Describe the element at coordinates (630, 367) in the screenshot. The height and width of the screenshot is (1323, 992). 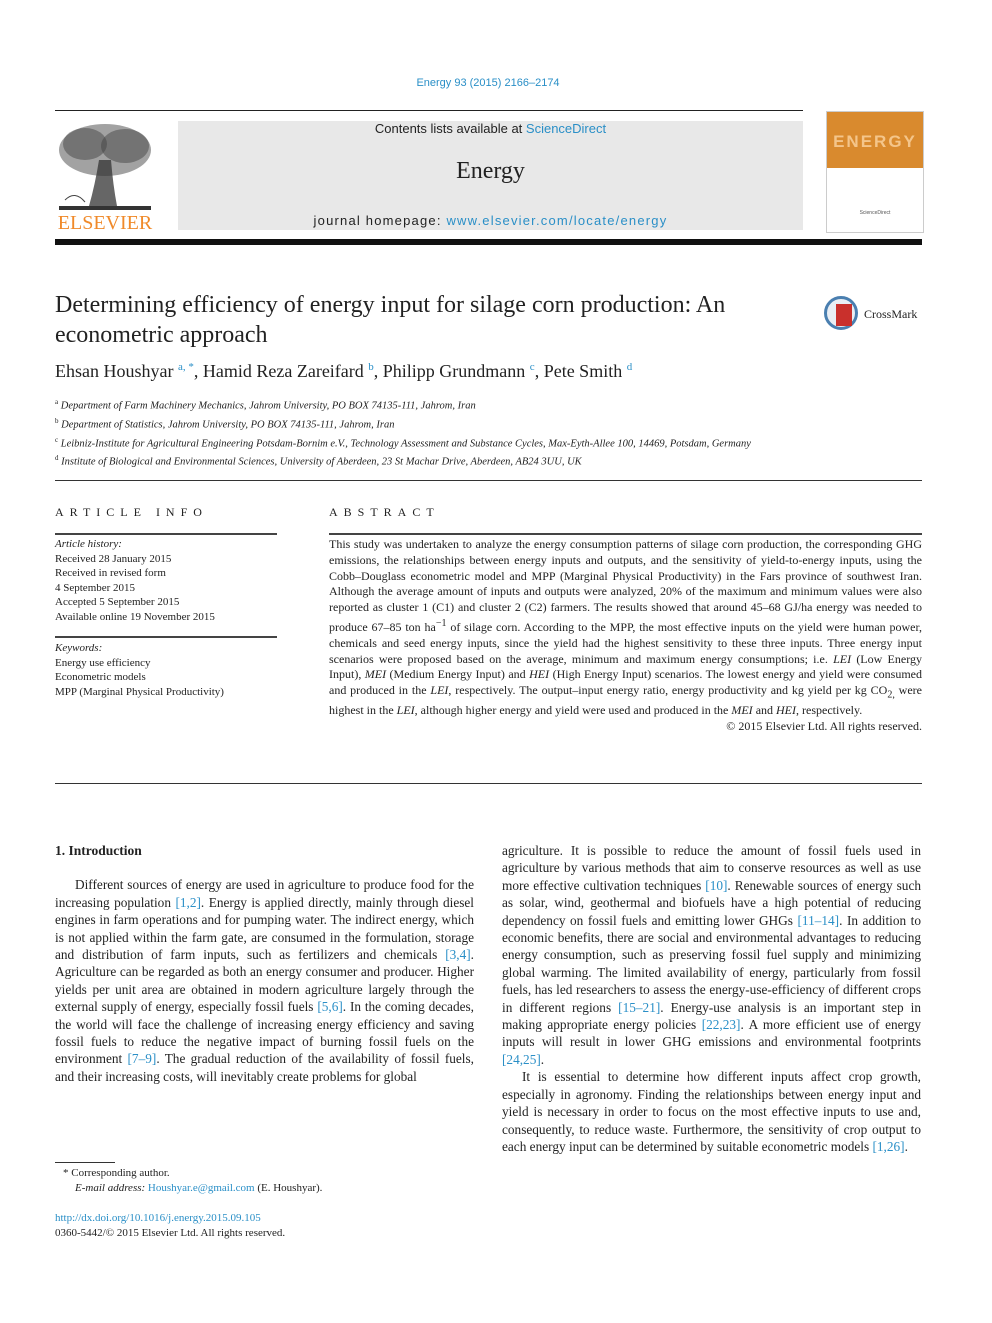
I see `author-affiliation-link: d` at that location.